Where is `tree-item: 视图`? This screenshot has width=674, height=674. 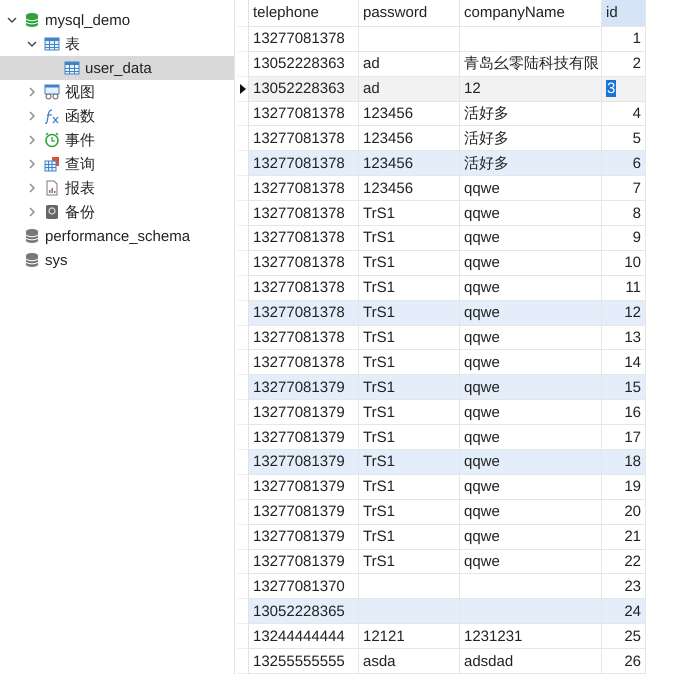
tree-item: 视图 is located at coordinates (117, 92).